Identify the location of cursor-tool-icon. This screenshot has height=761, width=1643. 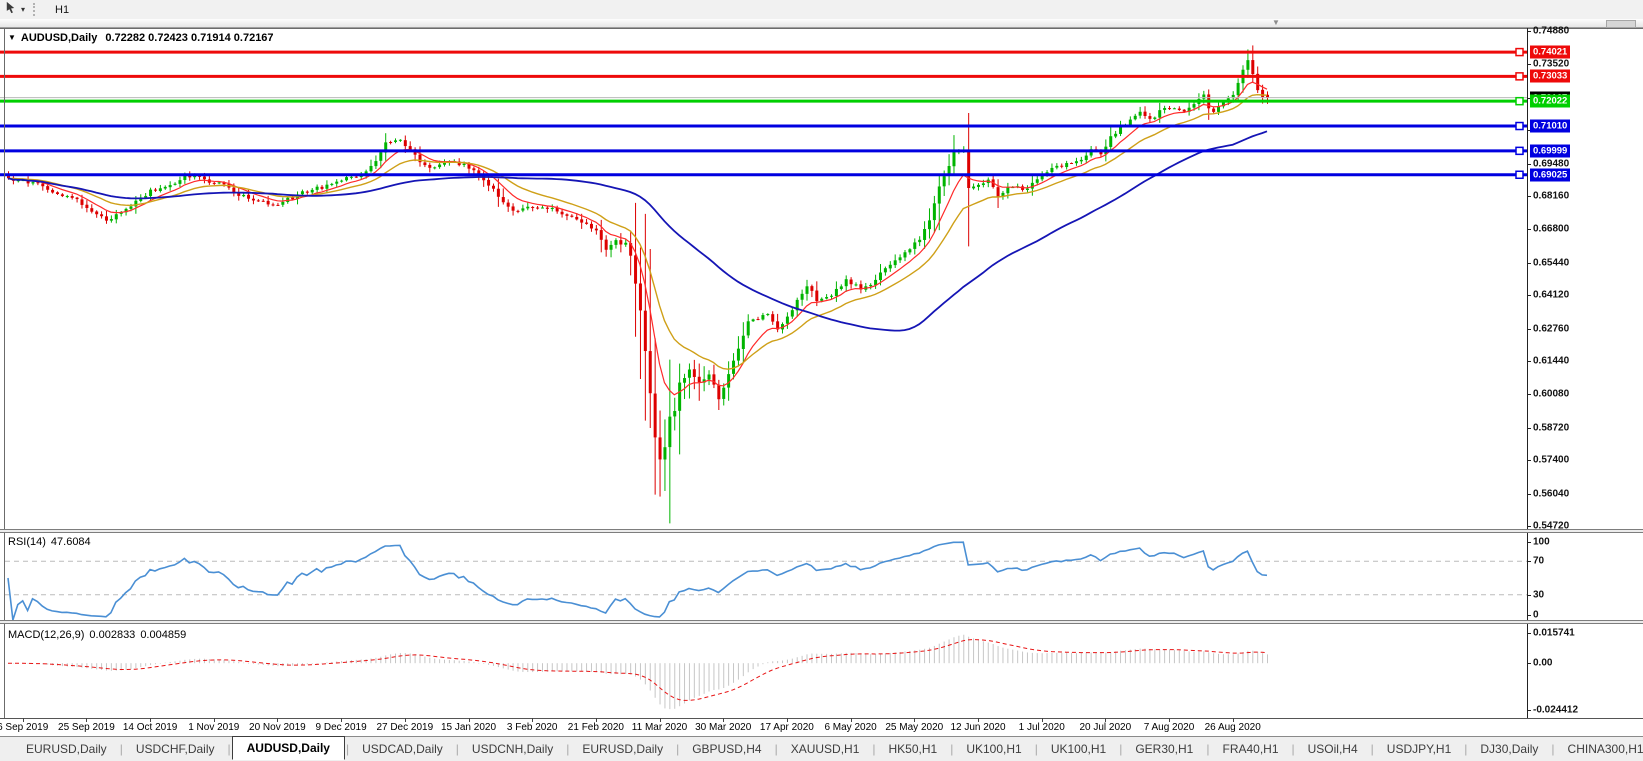
(10, 10).